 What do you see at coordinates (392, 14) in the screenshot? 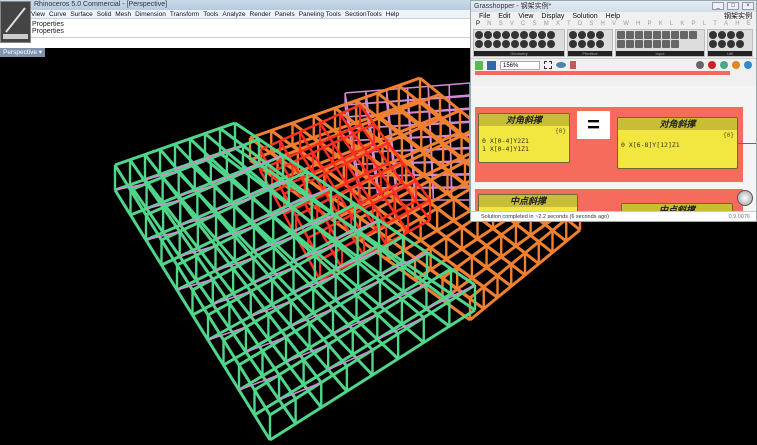
I see `menu-item: Help` at bounding box center [392, 14].